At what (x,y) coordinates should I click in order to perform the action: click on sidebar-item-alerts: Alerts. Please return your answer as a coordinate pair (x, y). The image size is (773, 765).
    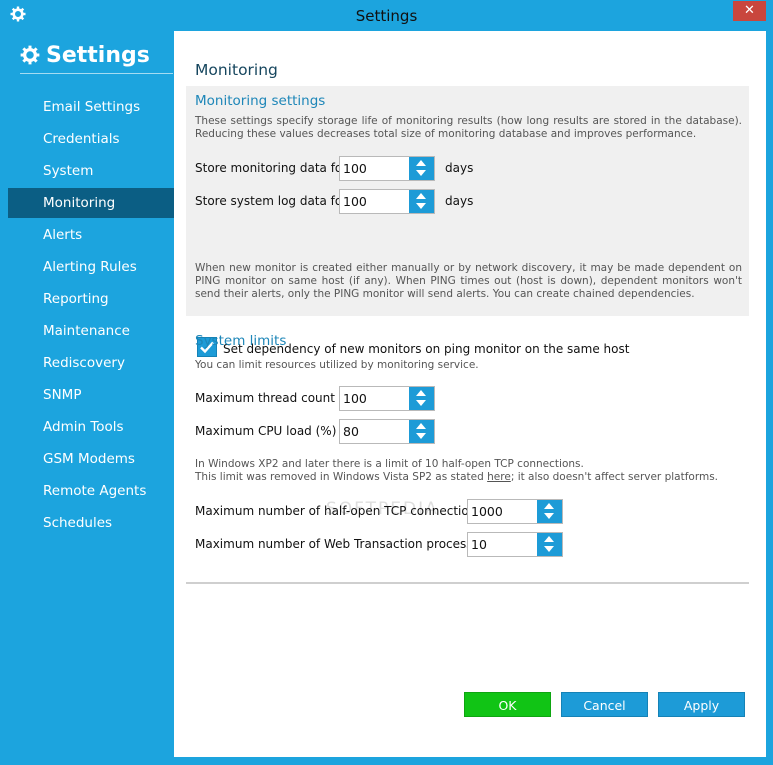
    Looking at the image, I should click on (91, 235).